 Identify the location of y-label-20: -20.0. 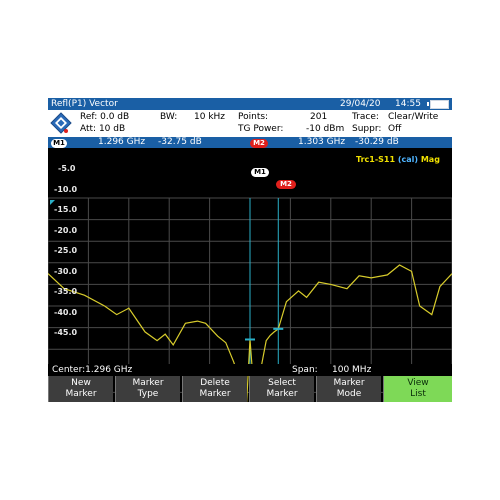
(66, 230).